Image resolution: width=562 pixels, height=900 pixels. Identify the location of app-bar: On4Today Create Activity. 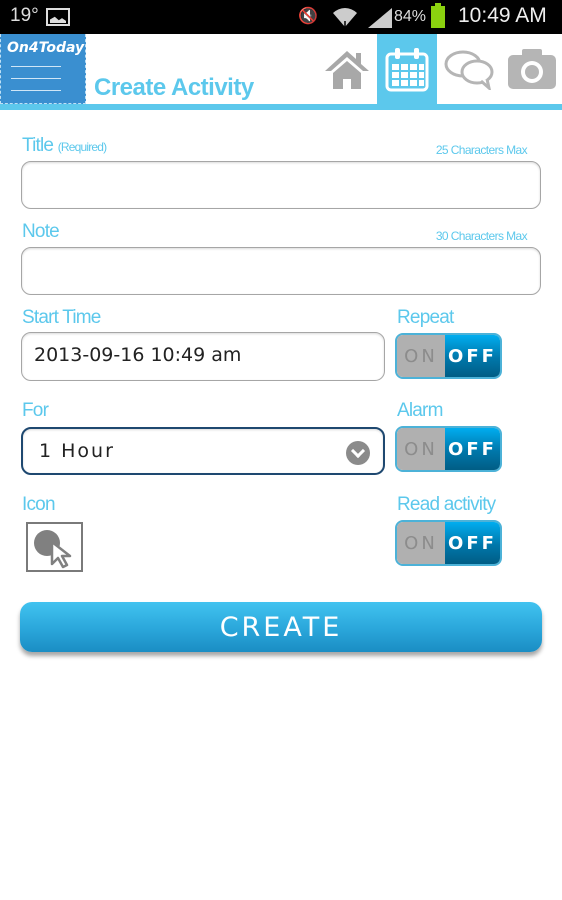
(281, 72).